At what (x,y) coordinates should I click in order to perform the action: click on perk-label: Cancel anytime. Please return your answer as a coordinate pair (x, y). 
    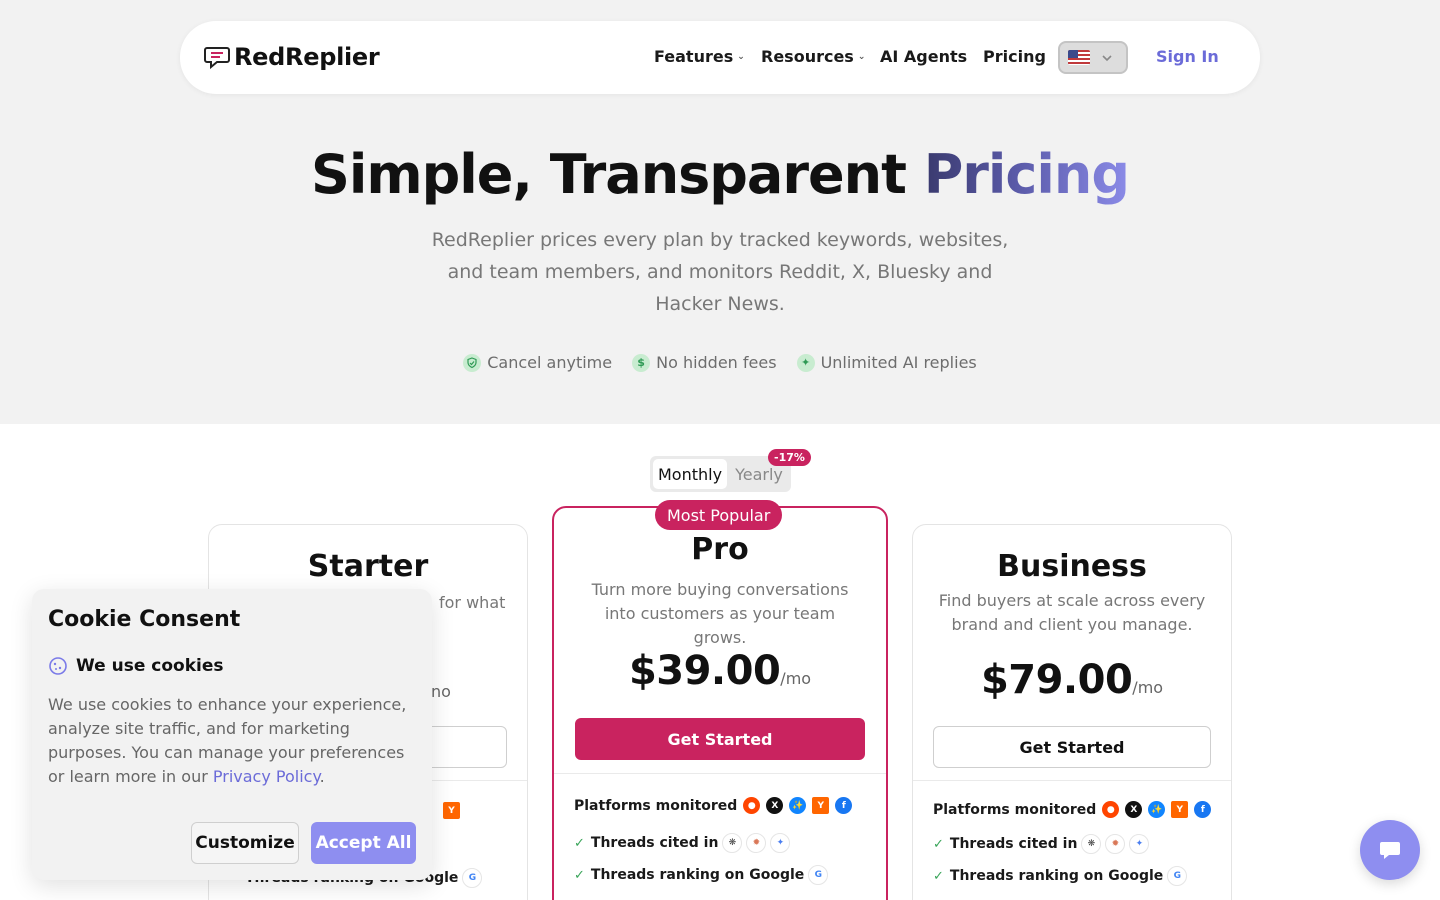
    Looking at the image, I should click on (550, 362).